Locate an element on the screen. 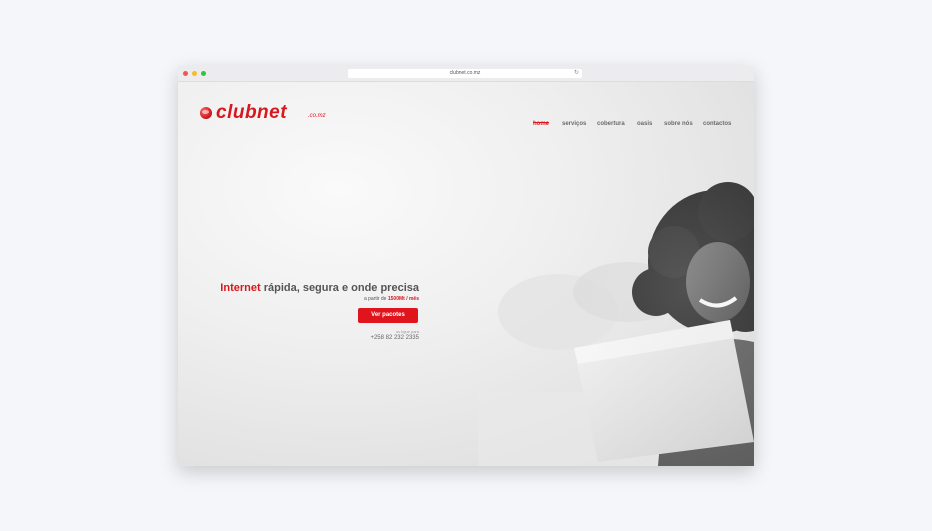  hero-headline-rest: rápida, segura e onde precisa is located at coordinates (341, 288).